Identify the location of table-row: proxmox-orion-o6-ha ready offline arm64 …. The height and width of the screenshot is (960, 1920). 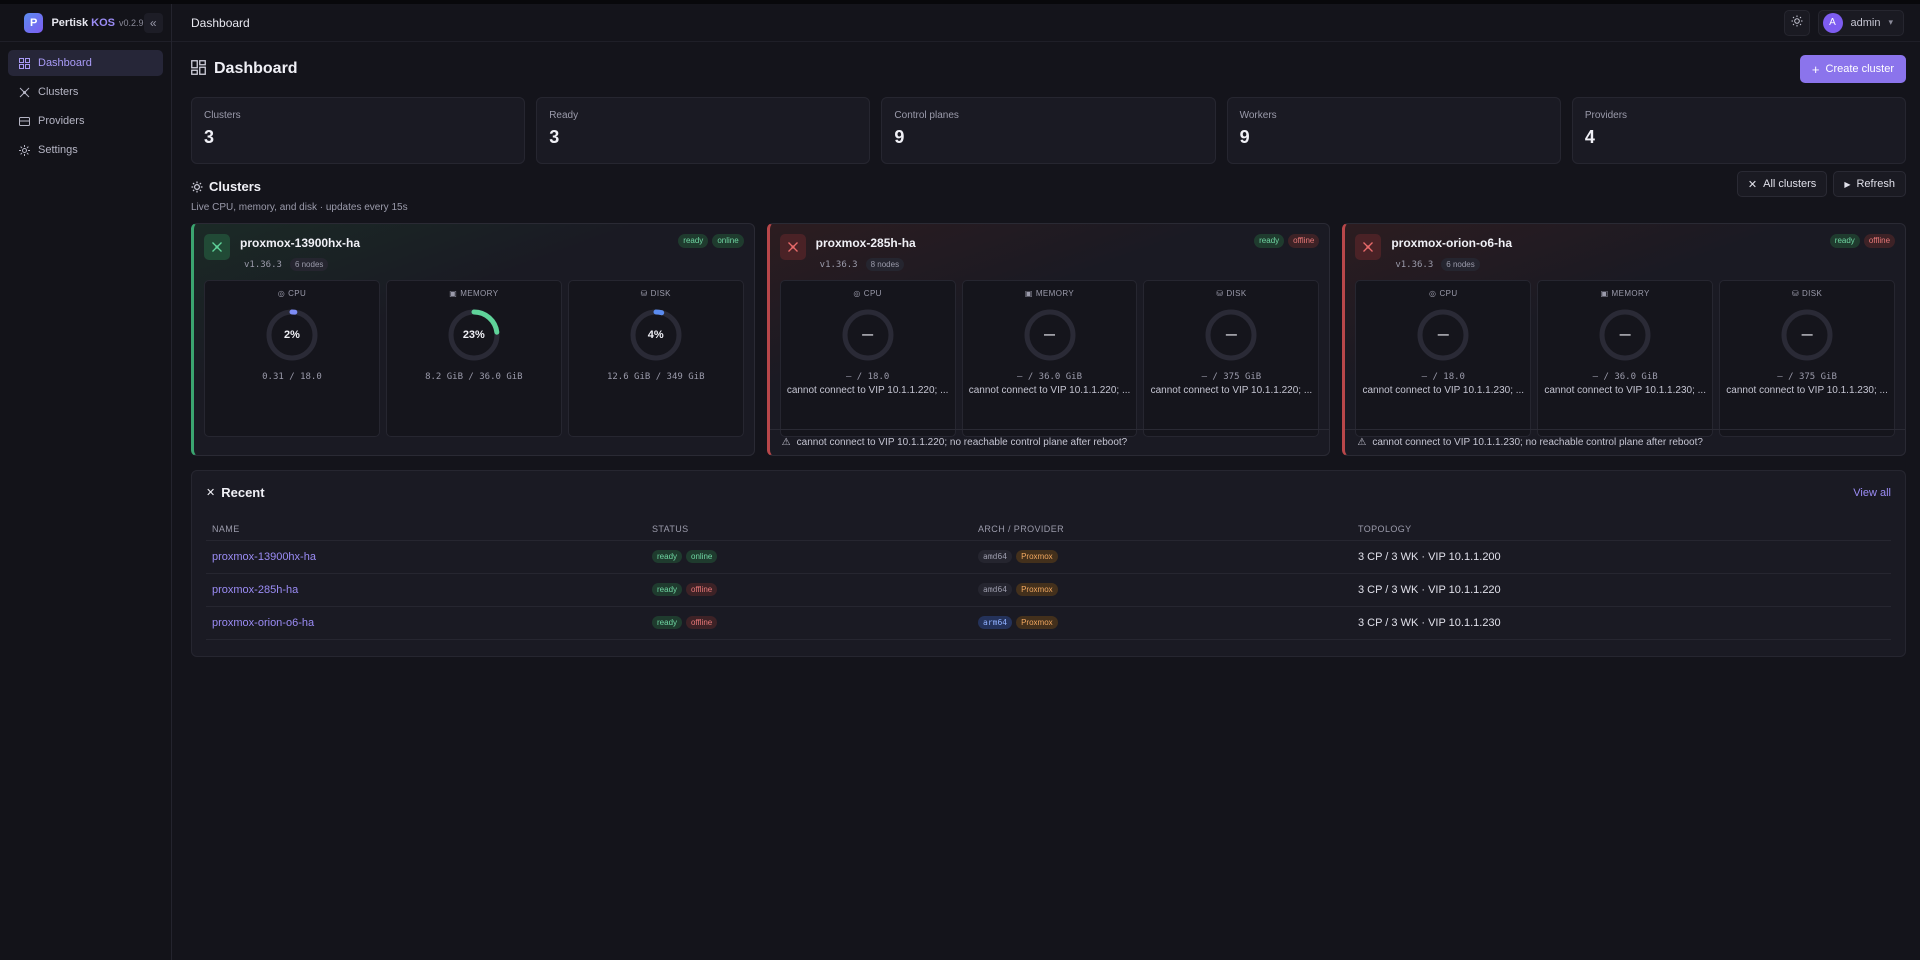
(1048, 623).